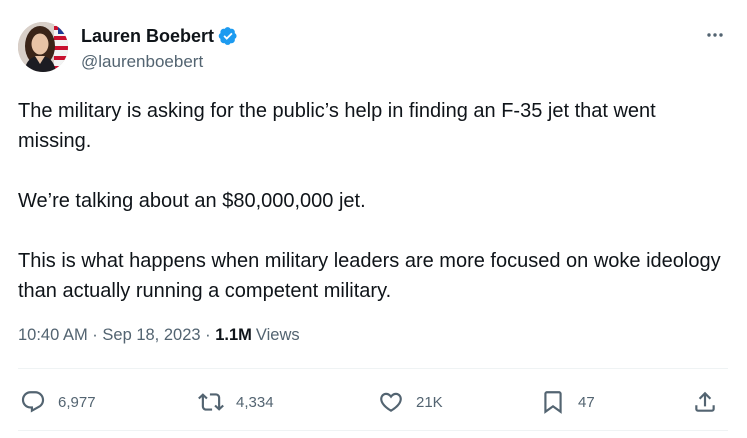  I want to click on share-icon, so click(705, 401).